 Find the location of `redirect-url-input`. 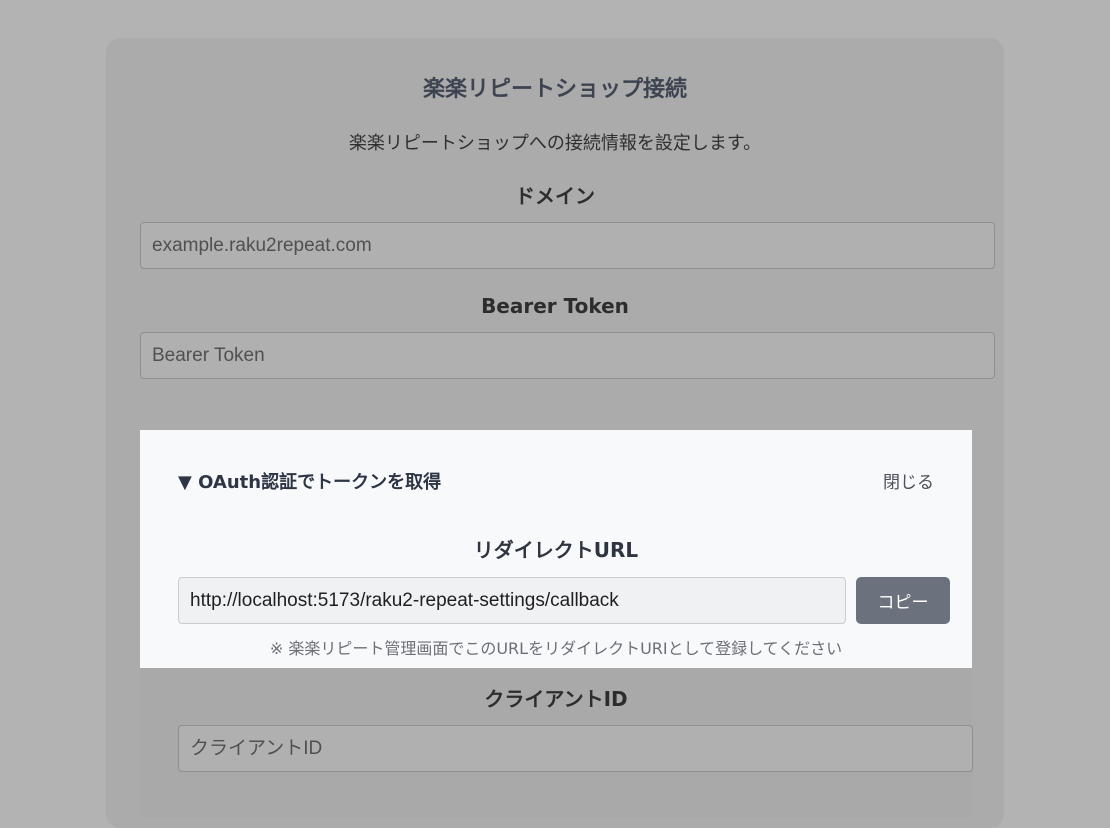

redirect-url-input is located at coordinates (512, 600).